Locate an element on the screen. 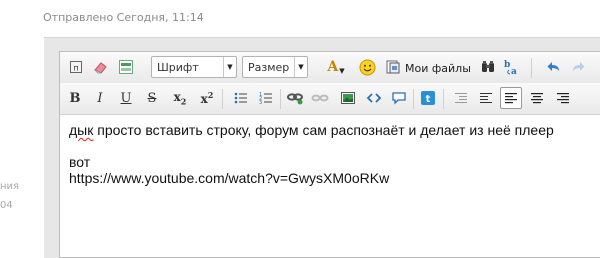 The image size is (600, 258). binoculars-icon is located at coordinates (488, 67).